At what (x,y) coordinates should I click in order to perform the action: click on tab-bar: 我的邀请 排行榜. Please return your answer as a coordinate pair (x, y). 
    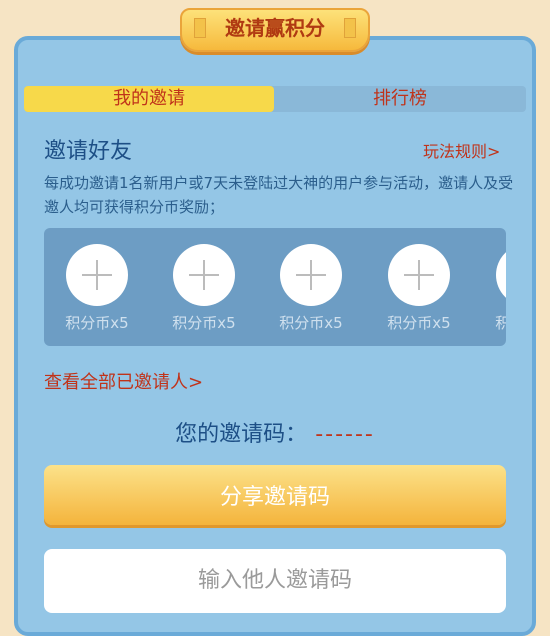
    Looking at the image, I should click on (275, 99).